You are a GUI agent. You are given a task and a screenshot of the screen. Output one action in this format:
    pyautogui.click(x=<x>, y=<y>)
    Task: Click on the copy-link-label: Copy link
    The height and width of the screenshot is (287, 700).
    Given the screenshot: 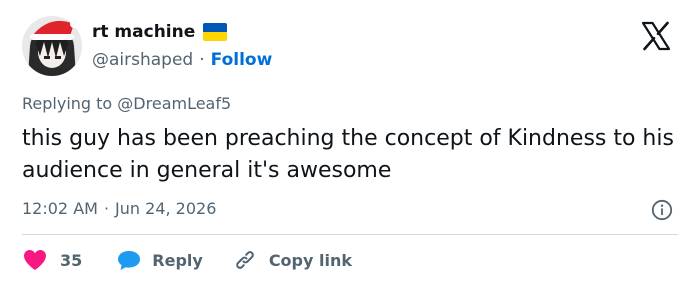 What is the action you would take?
    pyautogui.click(x=310, y=260)
    